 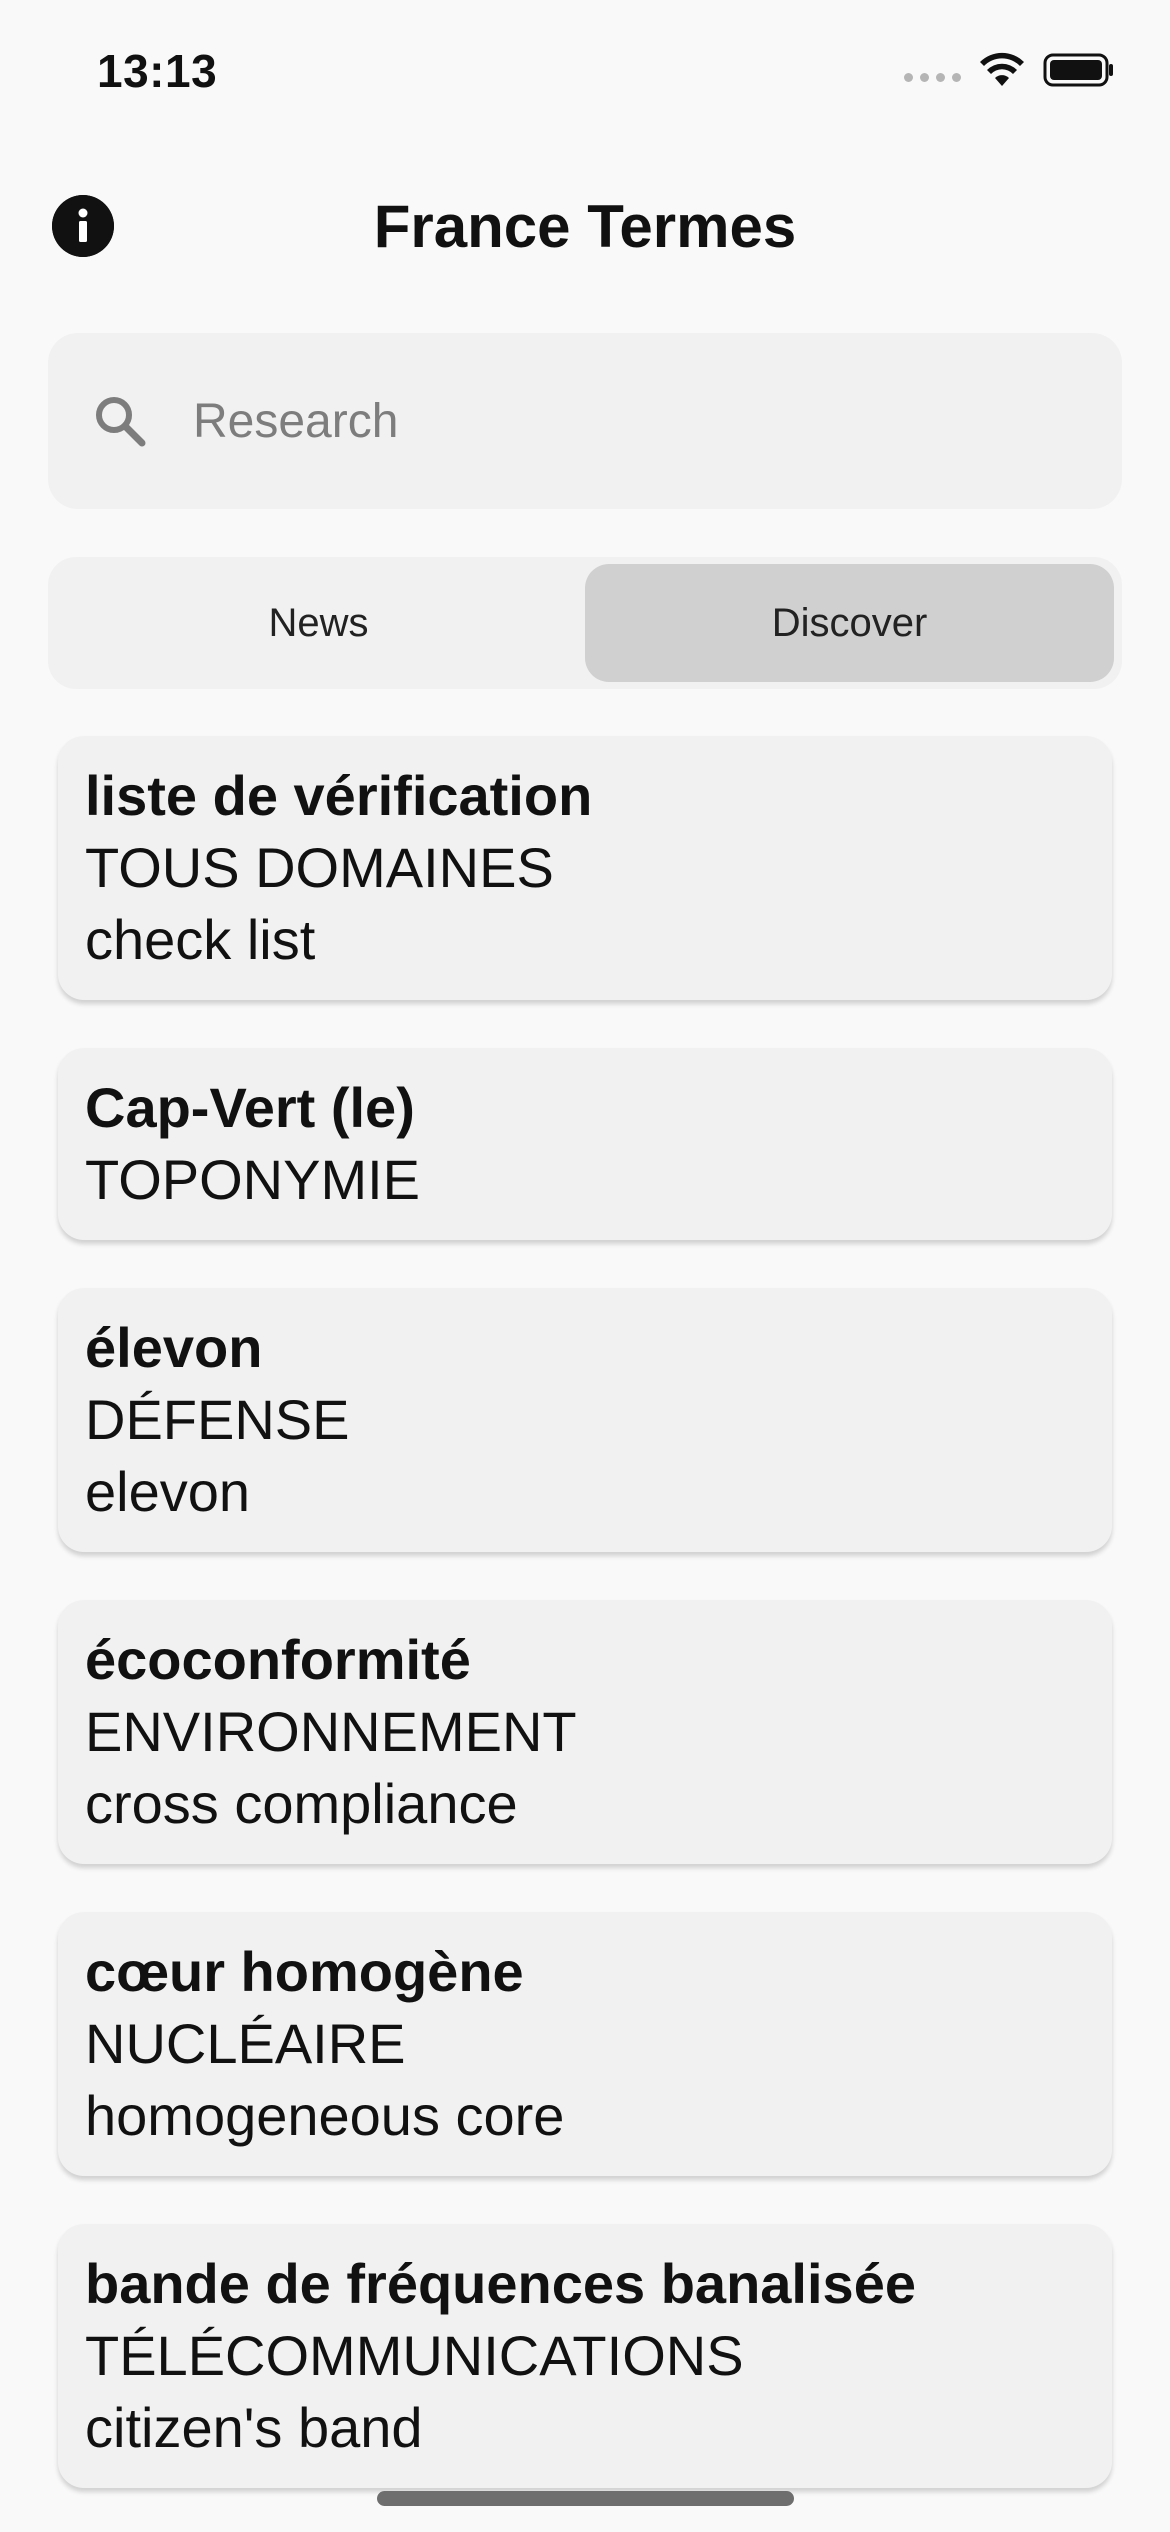 What do you see at coordinates (318, 623) in the screenshot?
I see `tab-news: News` at bounding box center [318, 623].